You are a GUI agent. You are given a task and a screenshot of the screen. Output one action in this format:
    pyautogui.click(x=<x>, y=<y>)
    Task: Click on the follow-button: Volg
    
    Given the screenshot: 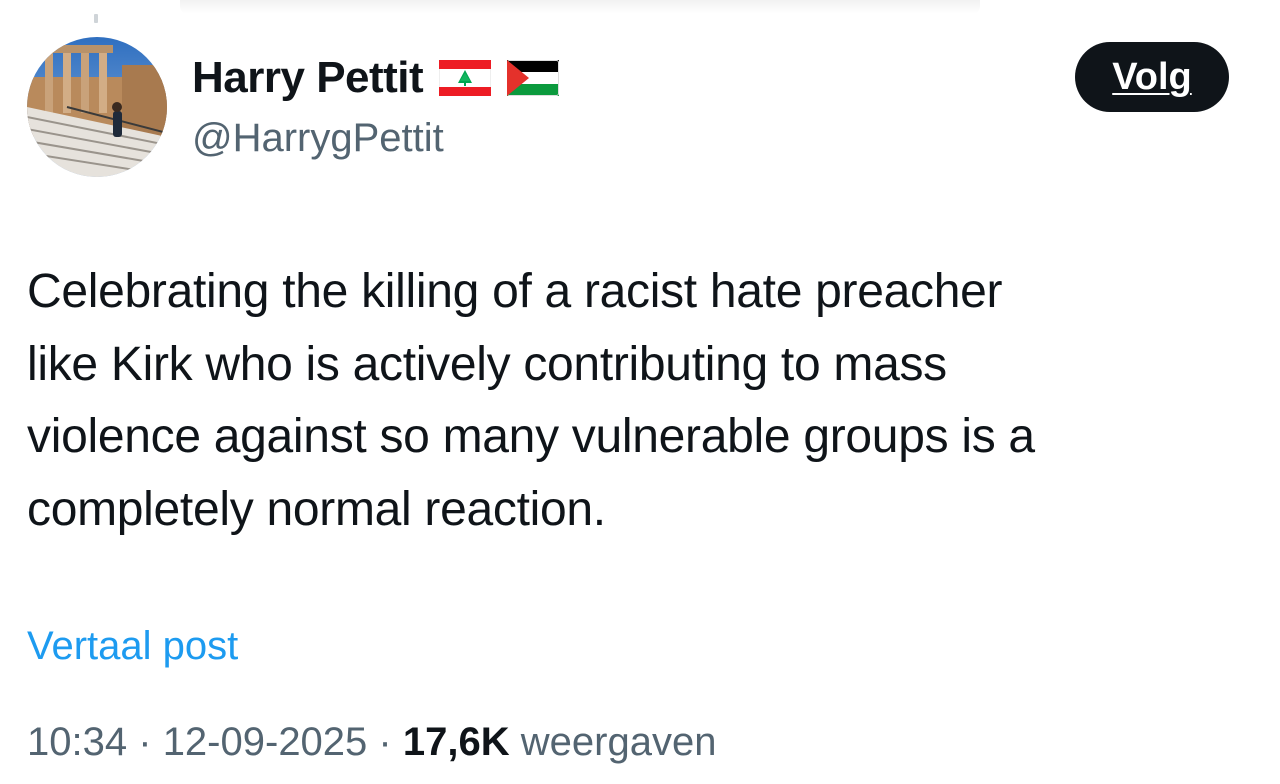 What is the action you would take?
    pyautogui.click(x=1152, y=77)
    